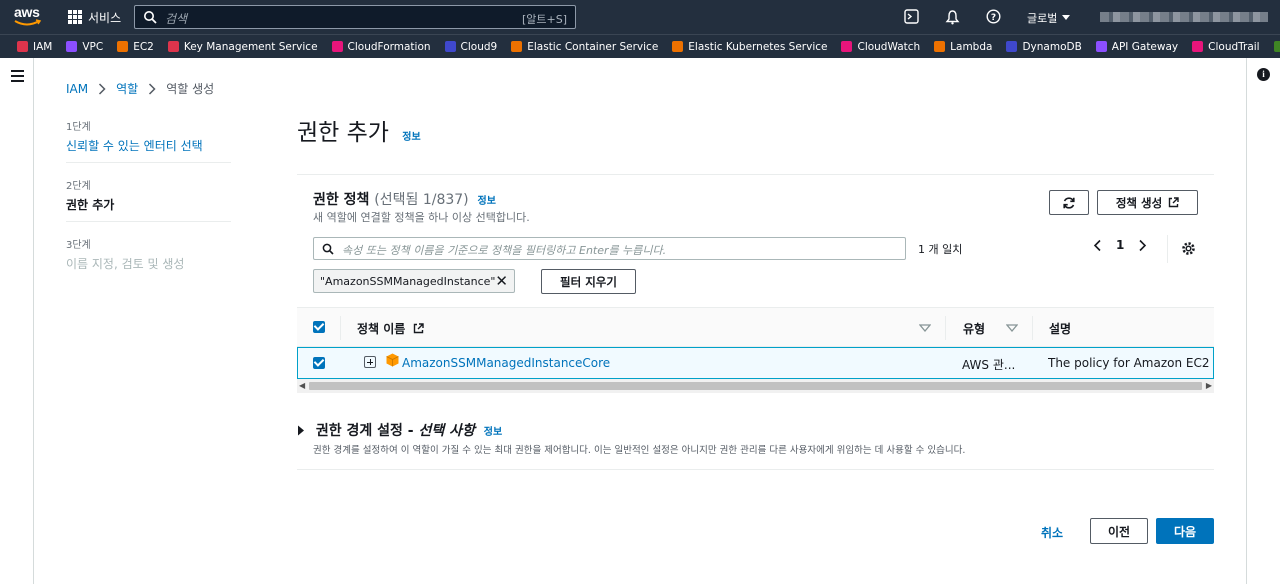 This screenshot has width=1280, height=584. What do you see at coordinates (17, 321) in the screenshot?
I see `side-nav-rail` at bounding box center [17, 321].